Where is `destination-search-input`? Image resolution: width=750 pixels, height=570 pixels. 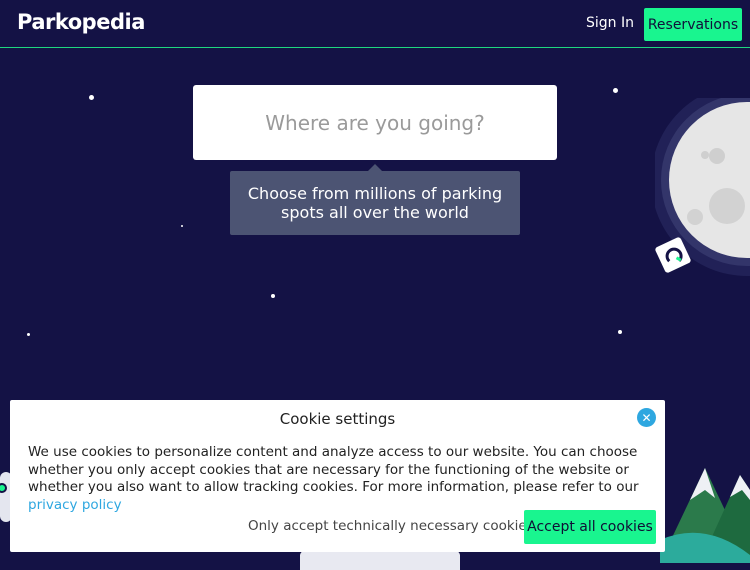
destination-search-input is located at coordinates (375, 122).